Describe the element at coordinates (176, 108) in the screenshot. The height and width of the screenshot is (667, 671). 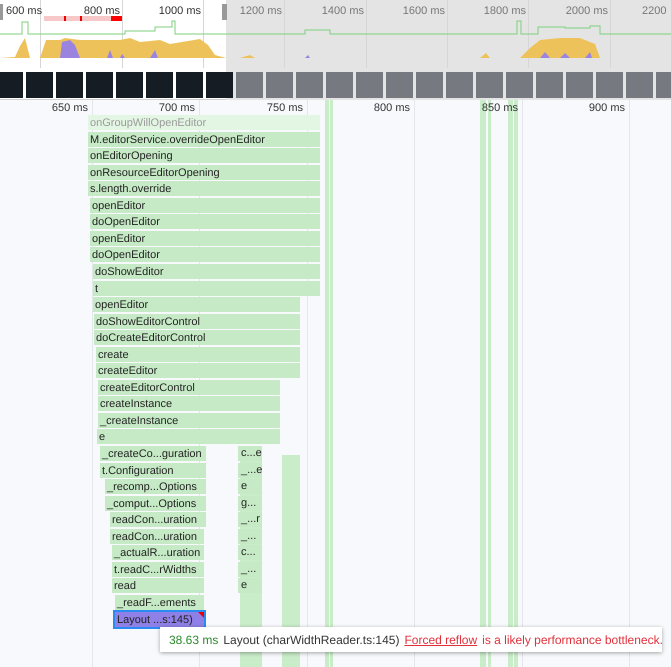
I see `time-tick-label: 700 ms` at that location.